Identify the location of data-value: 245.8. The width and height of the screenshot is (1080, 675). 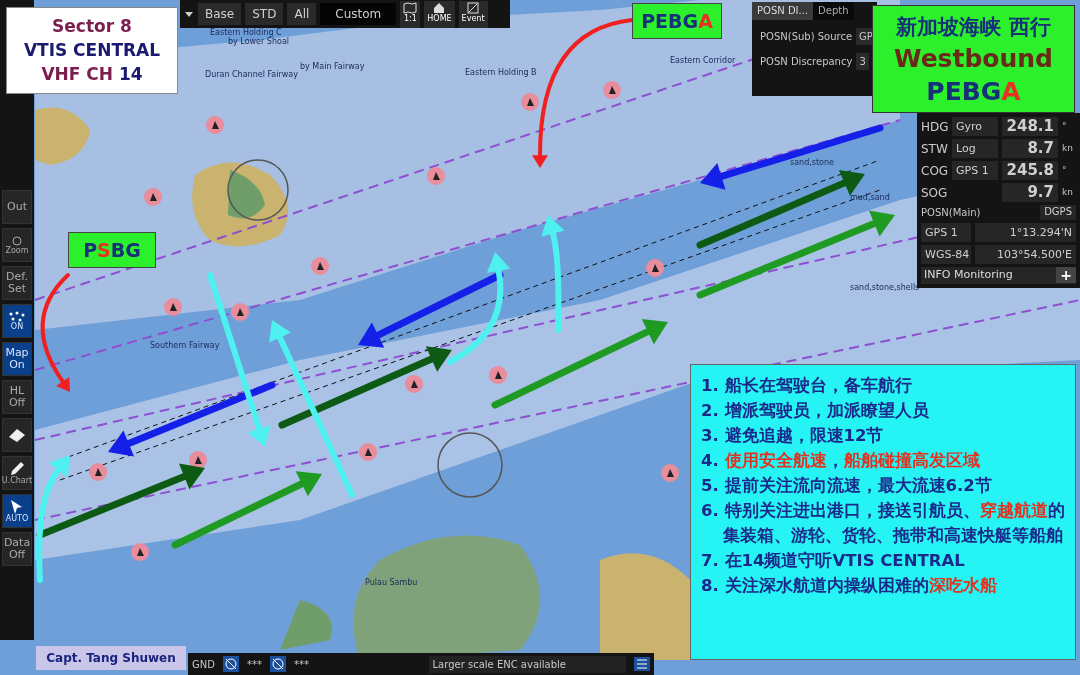
(1030, 170).